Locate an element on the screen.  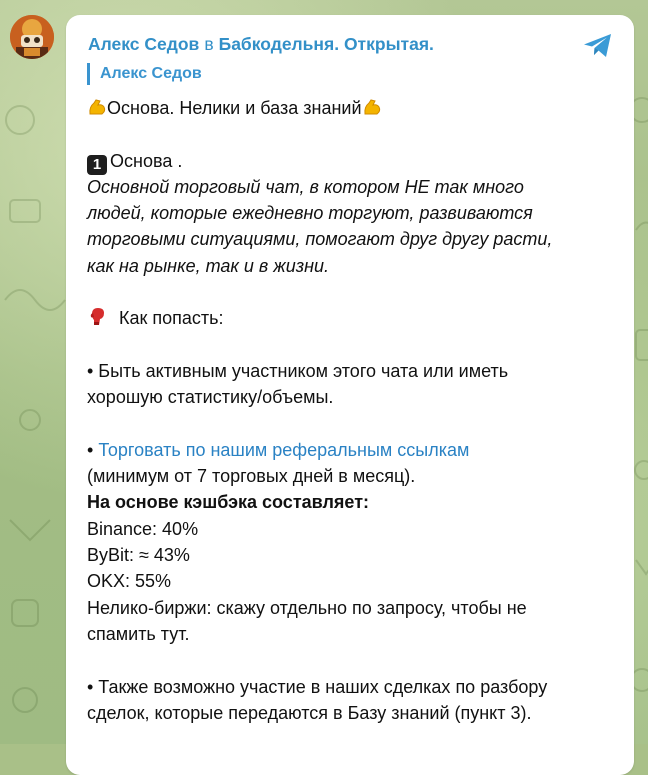
message-title-line: Основа. Нелики и база знаний is located at coordinates (352, 108).